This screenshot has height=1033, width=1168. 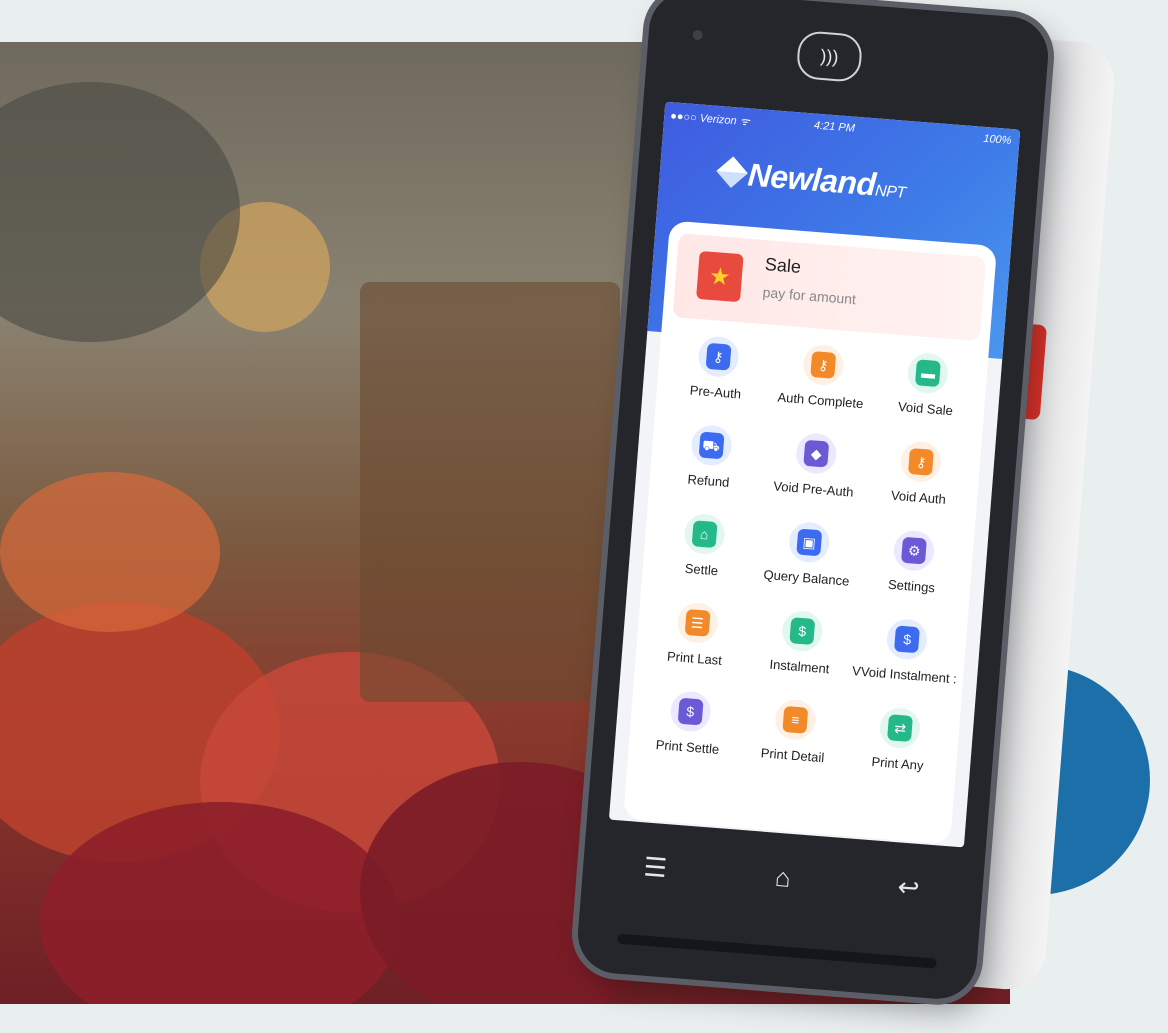 What do you see at coordinates (813, 489) in the screenshot?
I see `menu-item-label: Void Pre-Auth` at bounding box center [813, 489].